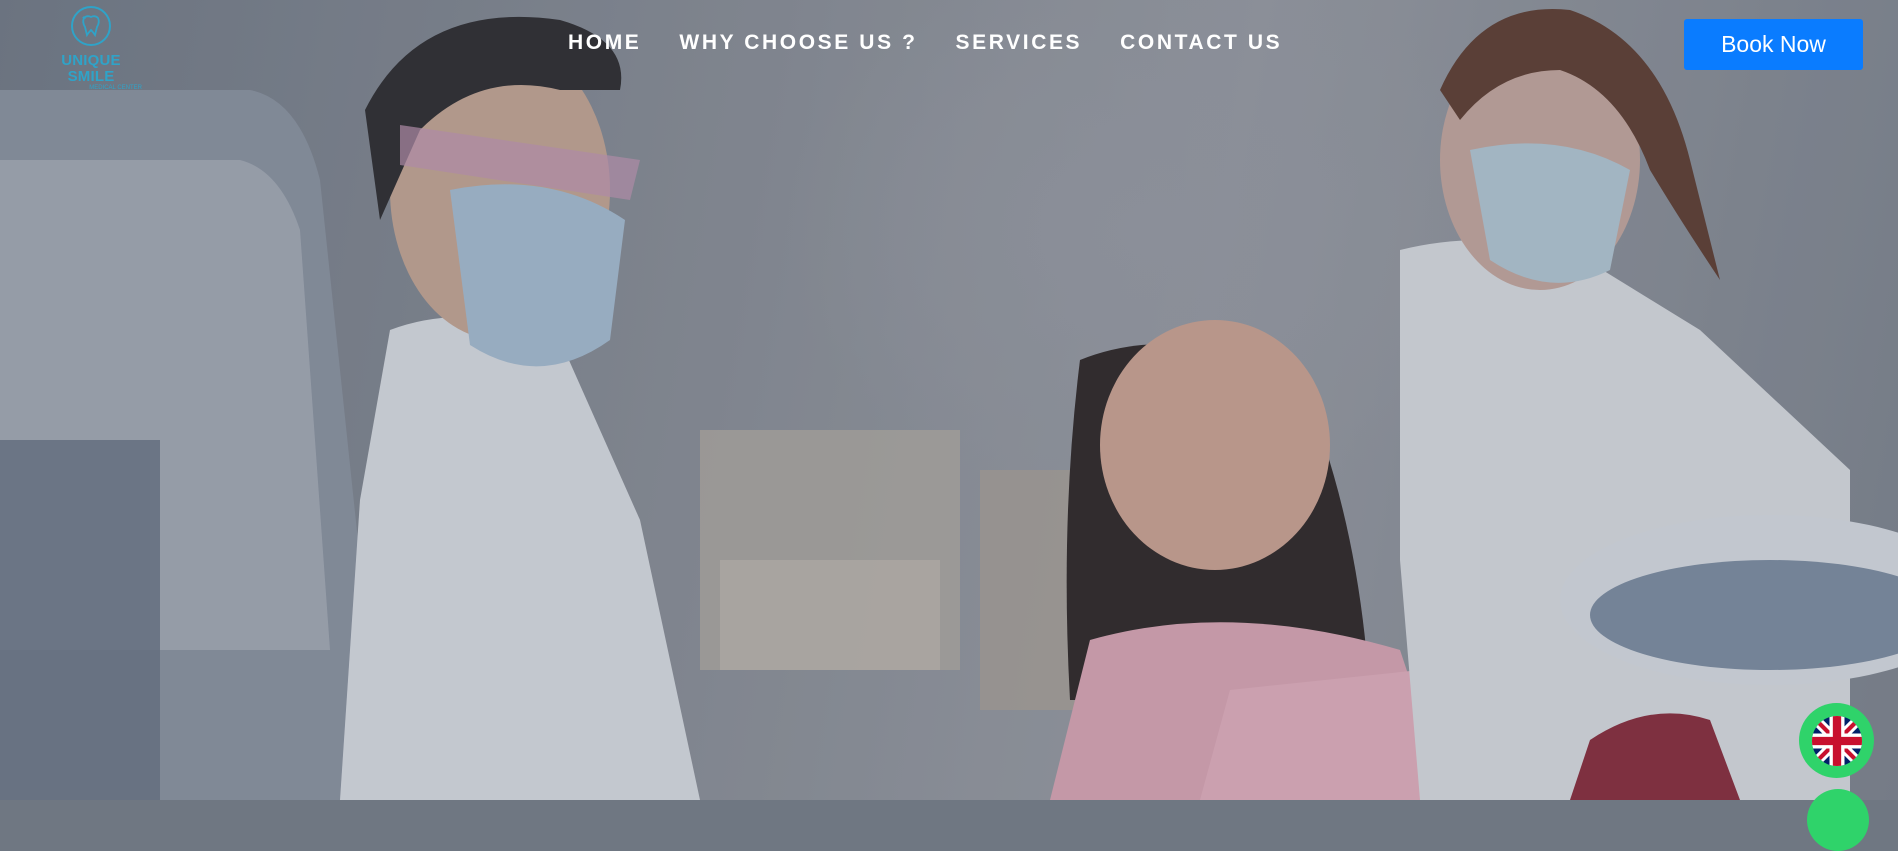 The image size is (1898, 851). I want to click on language-switch-button, so click(1836, 740).